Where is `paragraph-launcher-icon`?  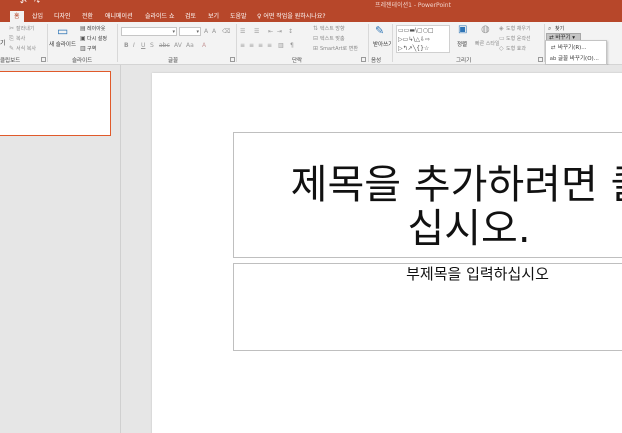
paragraph-launcher-icon is located at coordinates (363, 59).